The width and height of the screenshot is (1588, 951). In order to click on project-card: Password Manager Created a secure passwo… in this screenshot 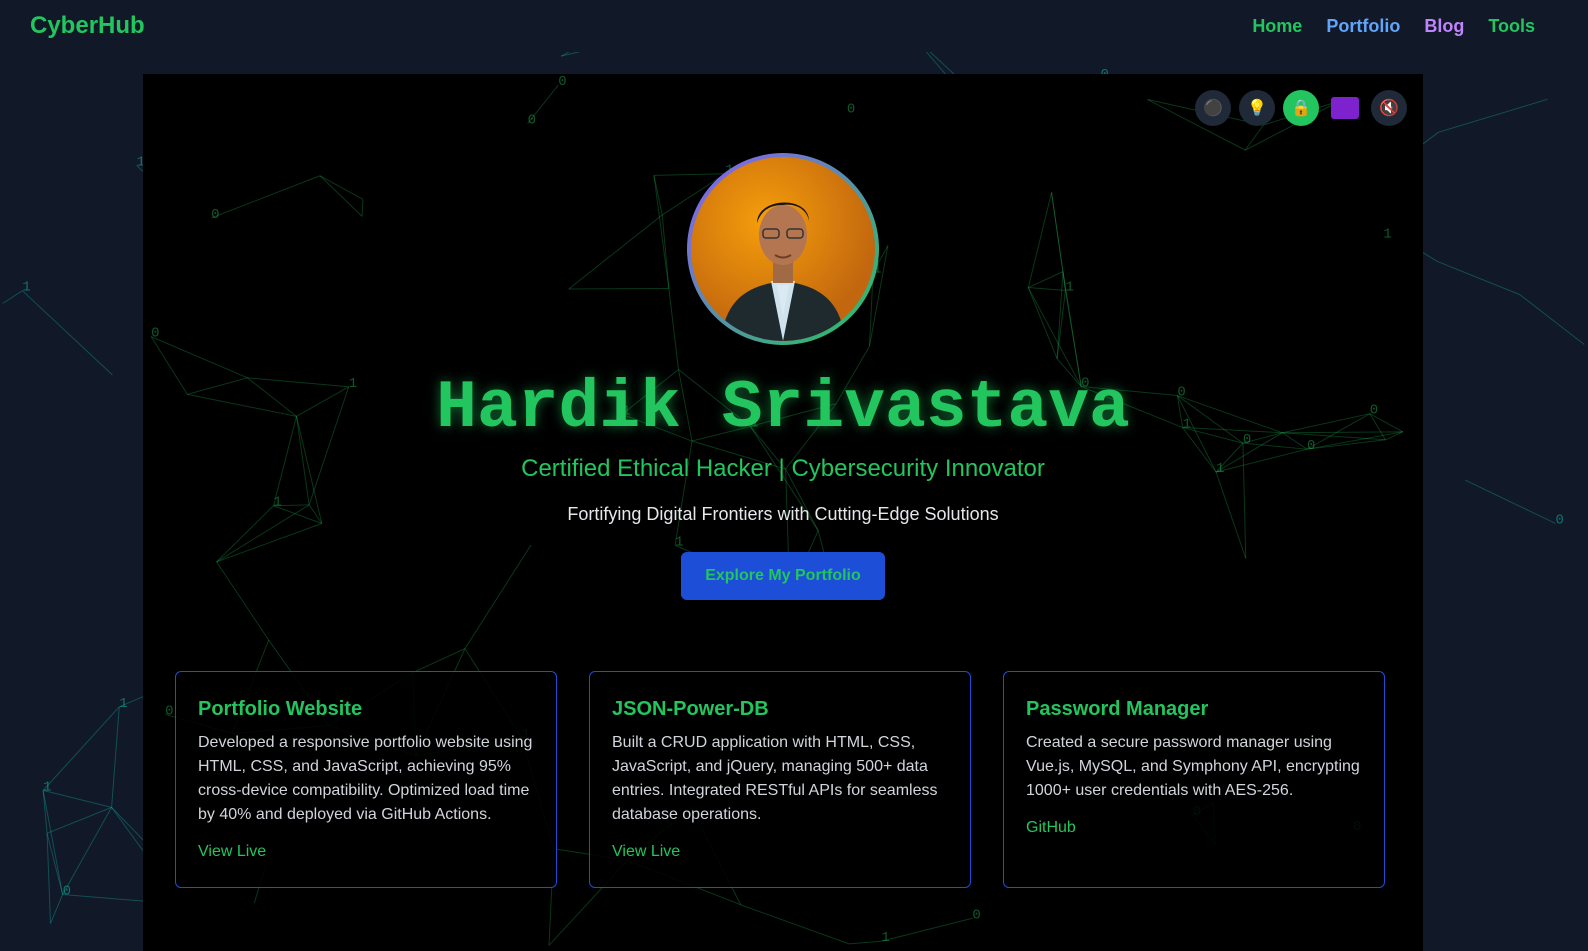, I will do `click(1194, 779)`.